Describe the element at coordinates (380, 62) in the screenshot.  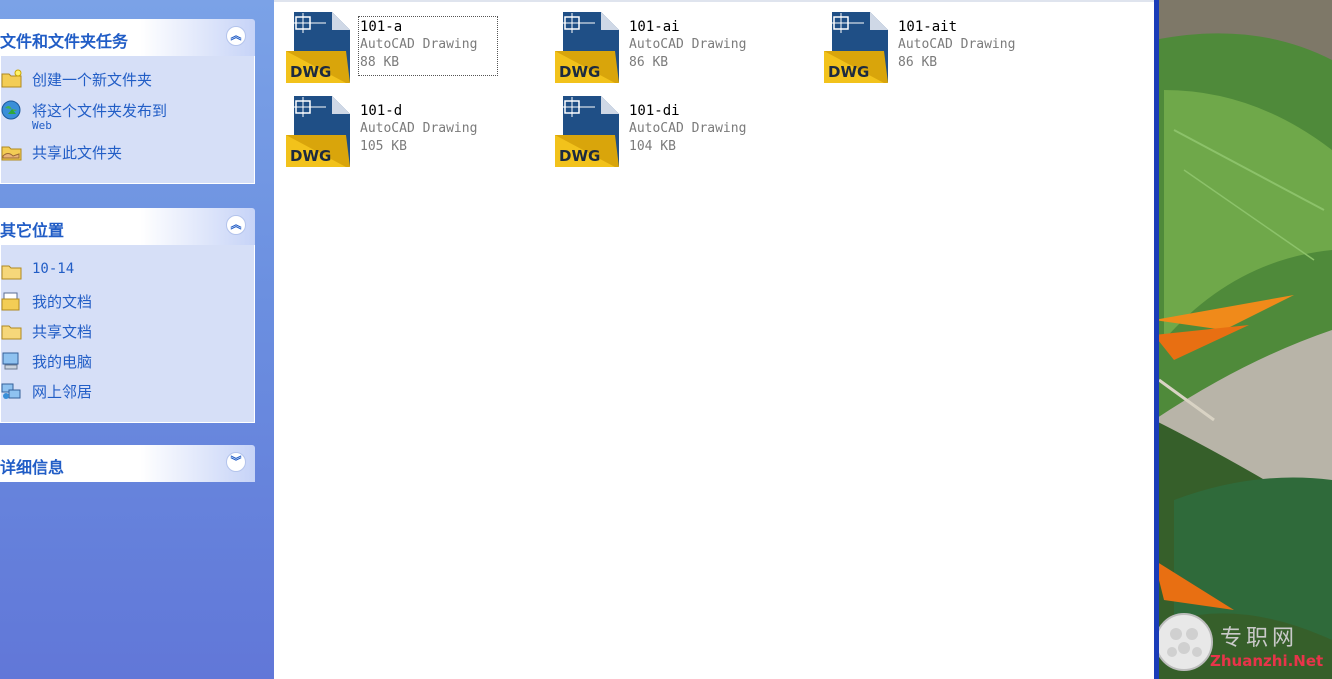
I see `file-size: 88 KB` at that location.